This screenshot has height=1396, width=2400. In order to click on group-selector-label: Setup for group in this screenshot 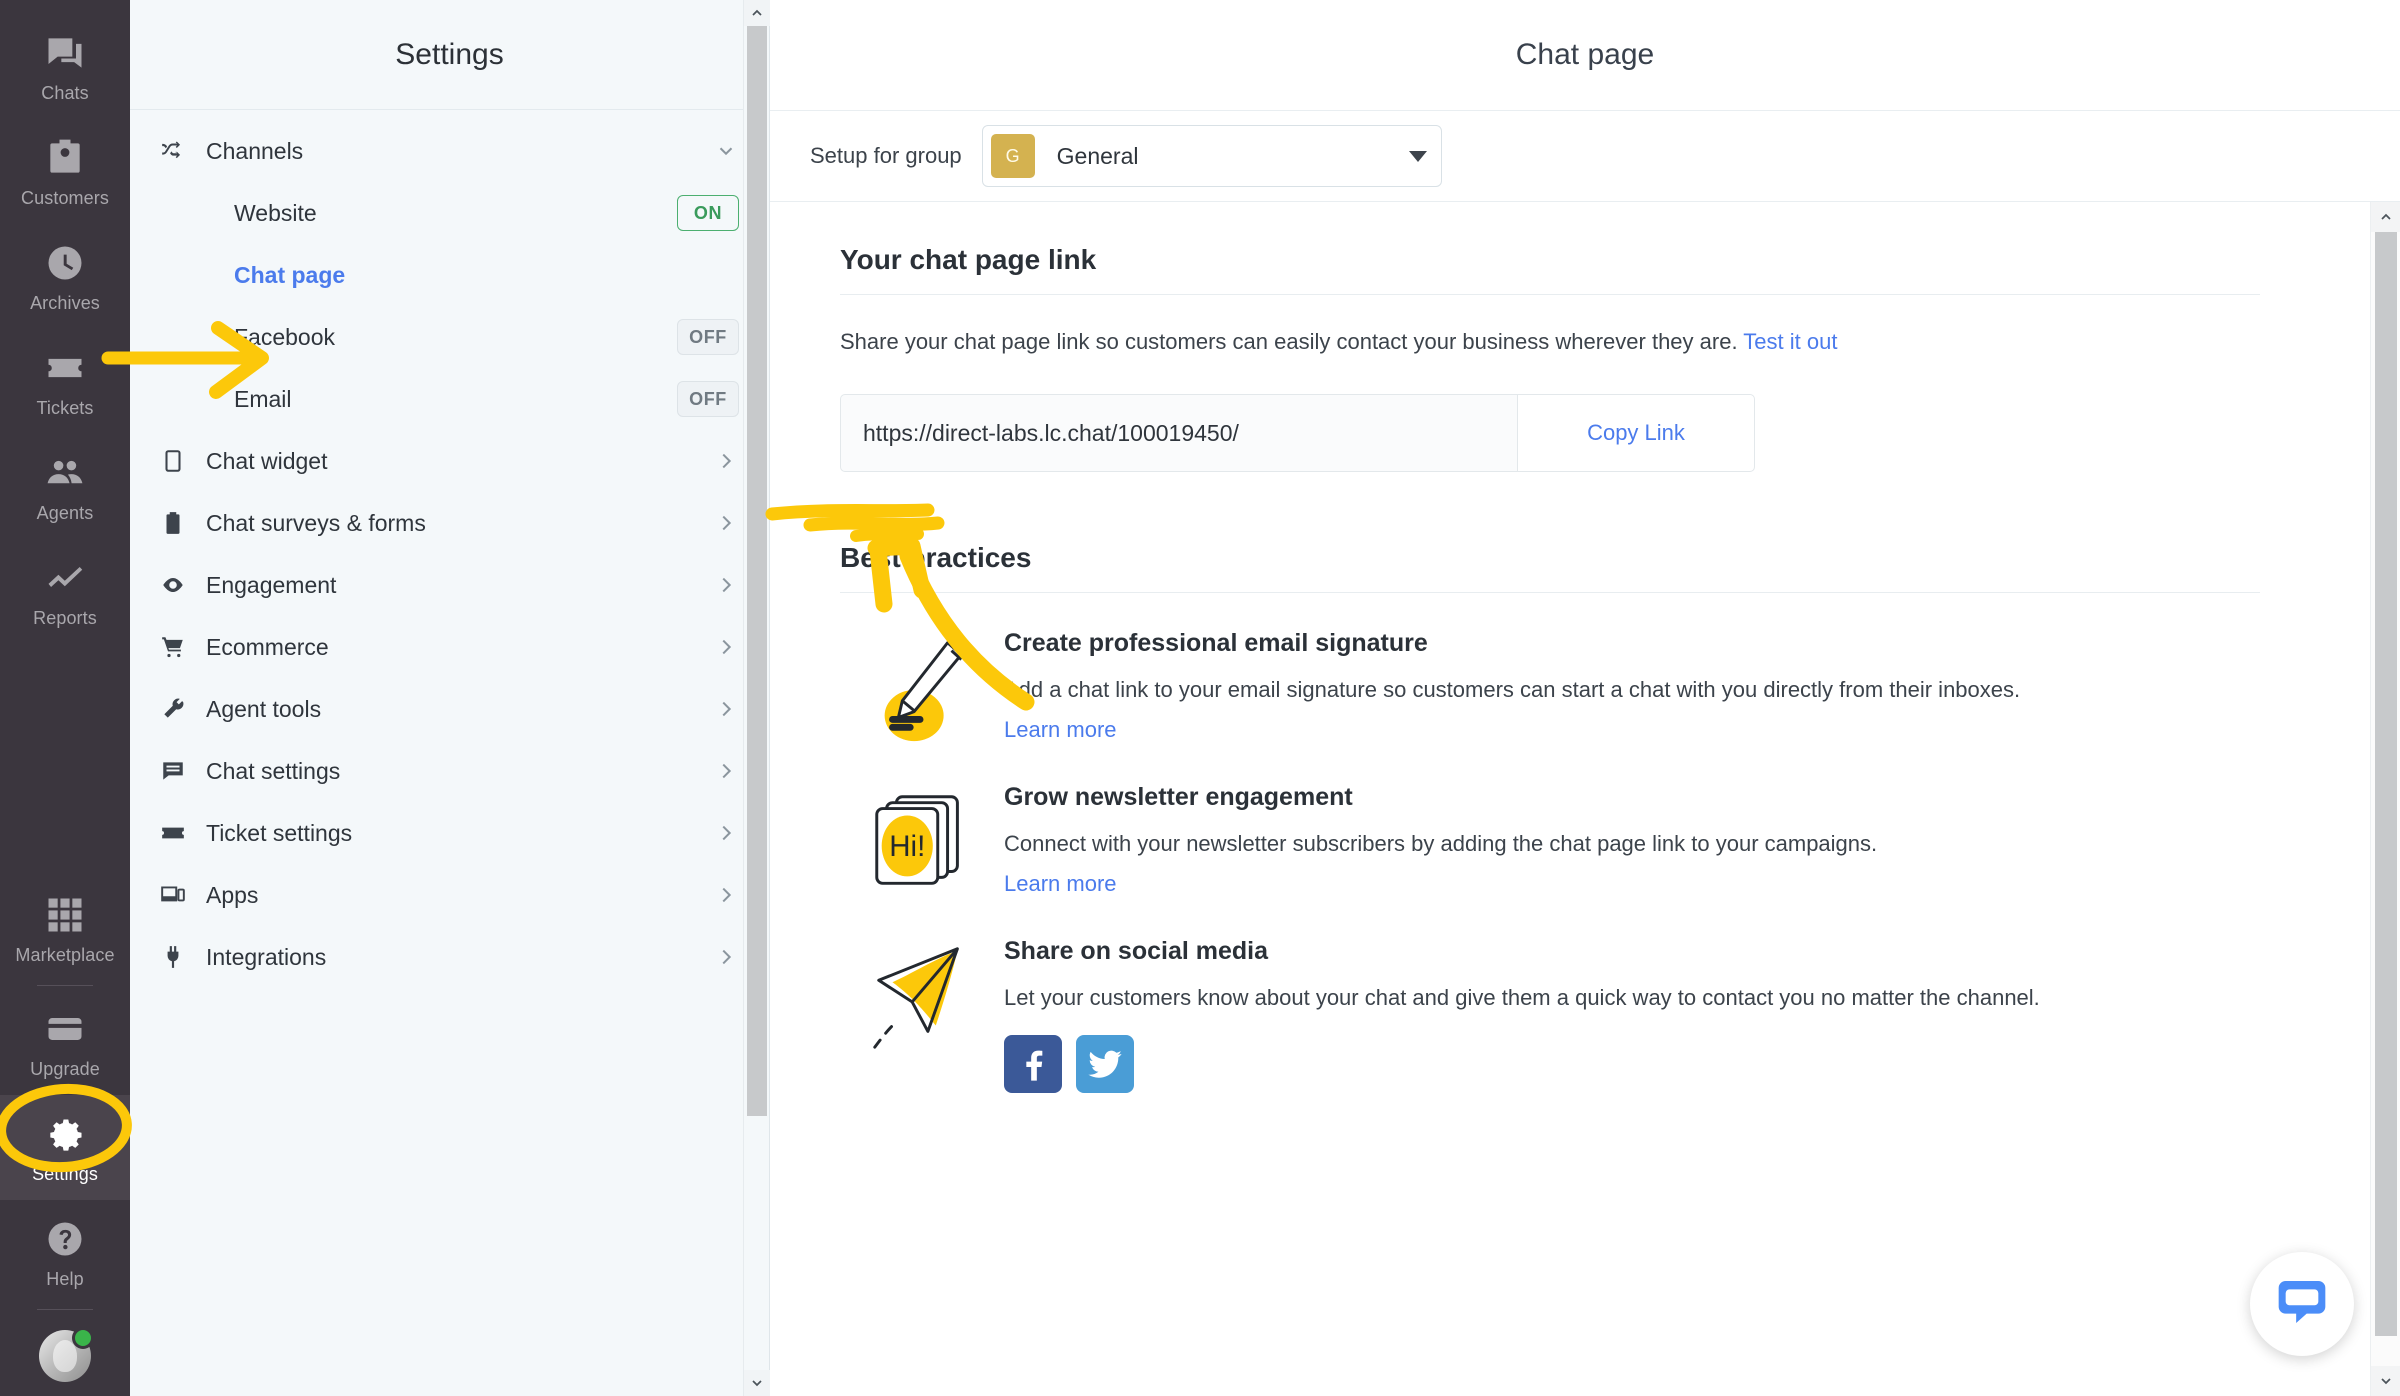, I will do `click(886, 155)`.